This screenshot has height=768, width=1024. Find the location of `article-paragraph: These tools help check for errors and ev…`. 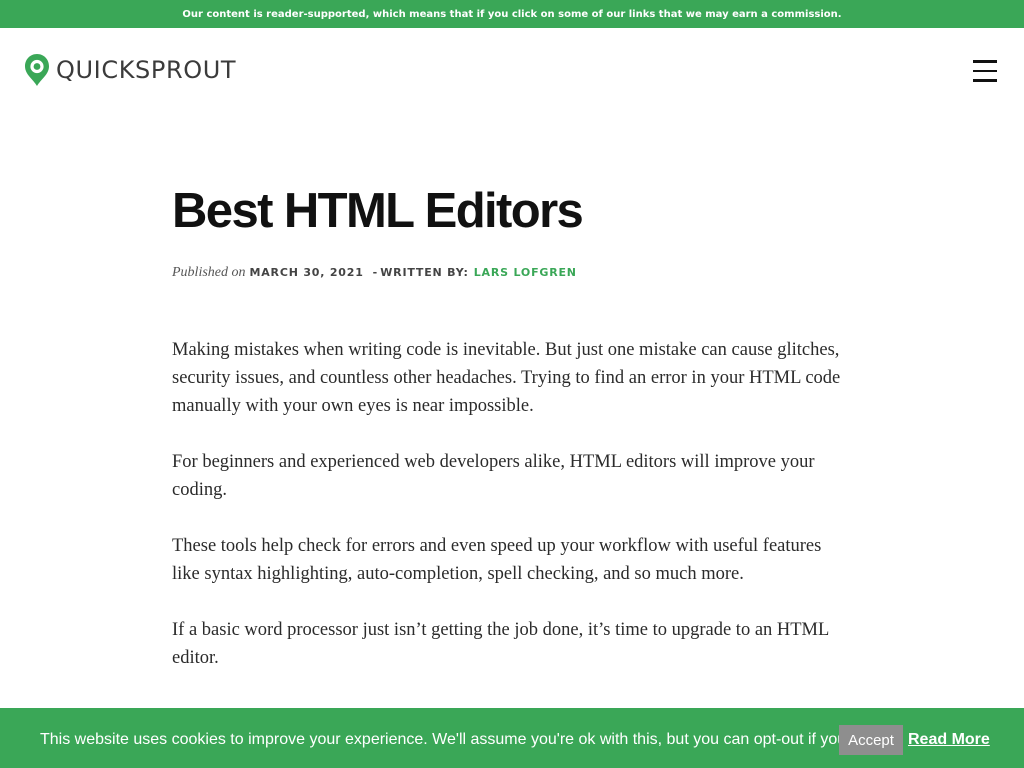

article-paragraph: These tools help check for errors and ev… is located at coordinates (497, 560).